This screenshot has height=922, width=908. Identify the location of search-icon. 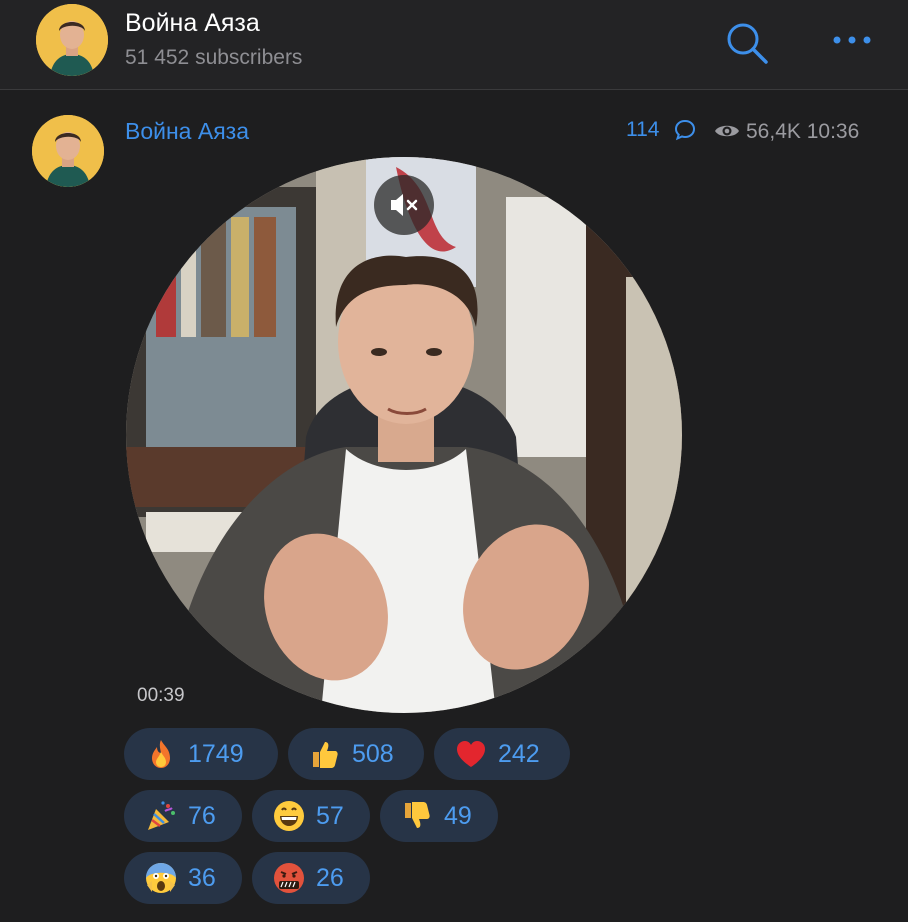
(746, 42).